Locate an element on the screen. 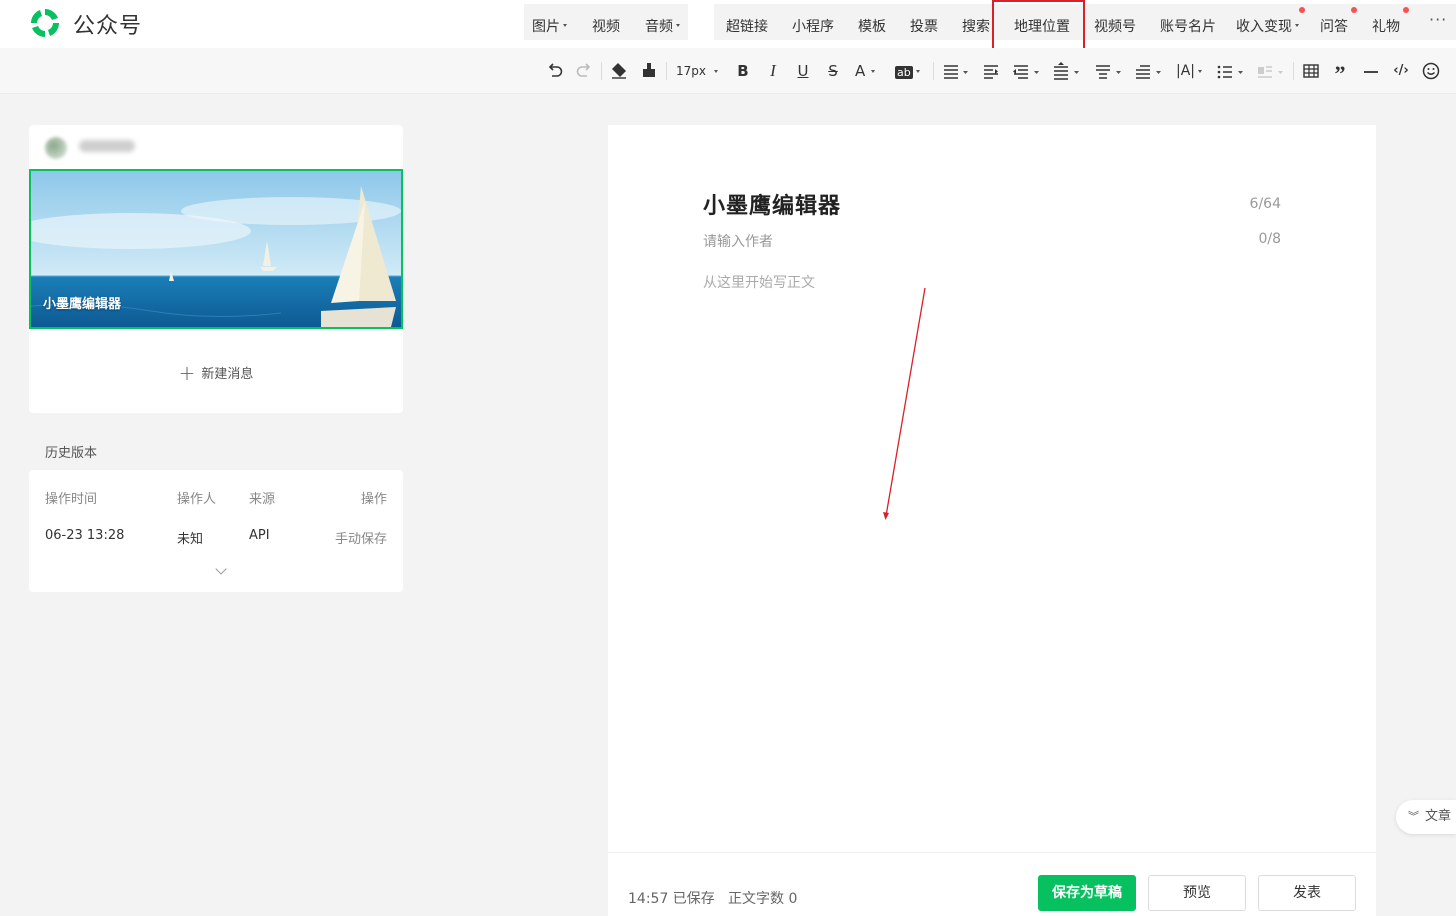 Image resolution: width=1456 pixels, height=916 pixels. clear-format-icon is located at coordinates (619, 71).